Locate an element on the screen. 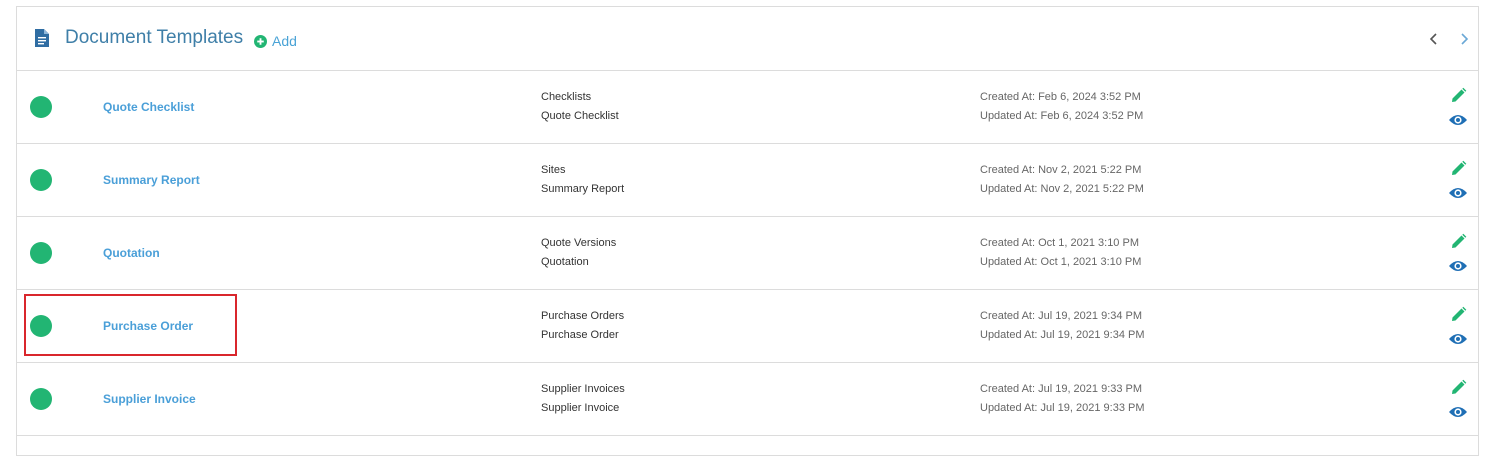 Image resolution: width=1497 pixels, height=456 pixels. template-subcategory: Purchase Order is located at coordinates (580, 335).